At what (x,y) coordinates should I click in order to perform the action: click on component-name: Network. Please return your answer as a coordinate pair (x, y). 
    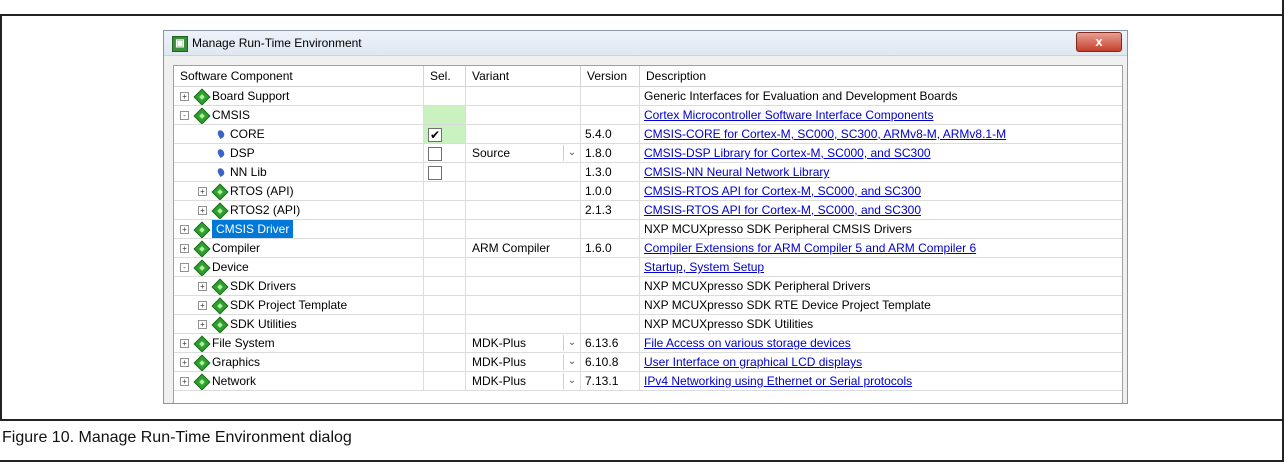
    Looking at the image, I should click on (234, 381).